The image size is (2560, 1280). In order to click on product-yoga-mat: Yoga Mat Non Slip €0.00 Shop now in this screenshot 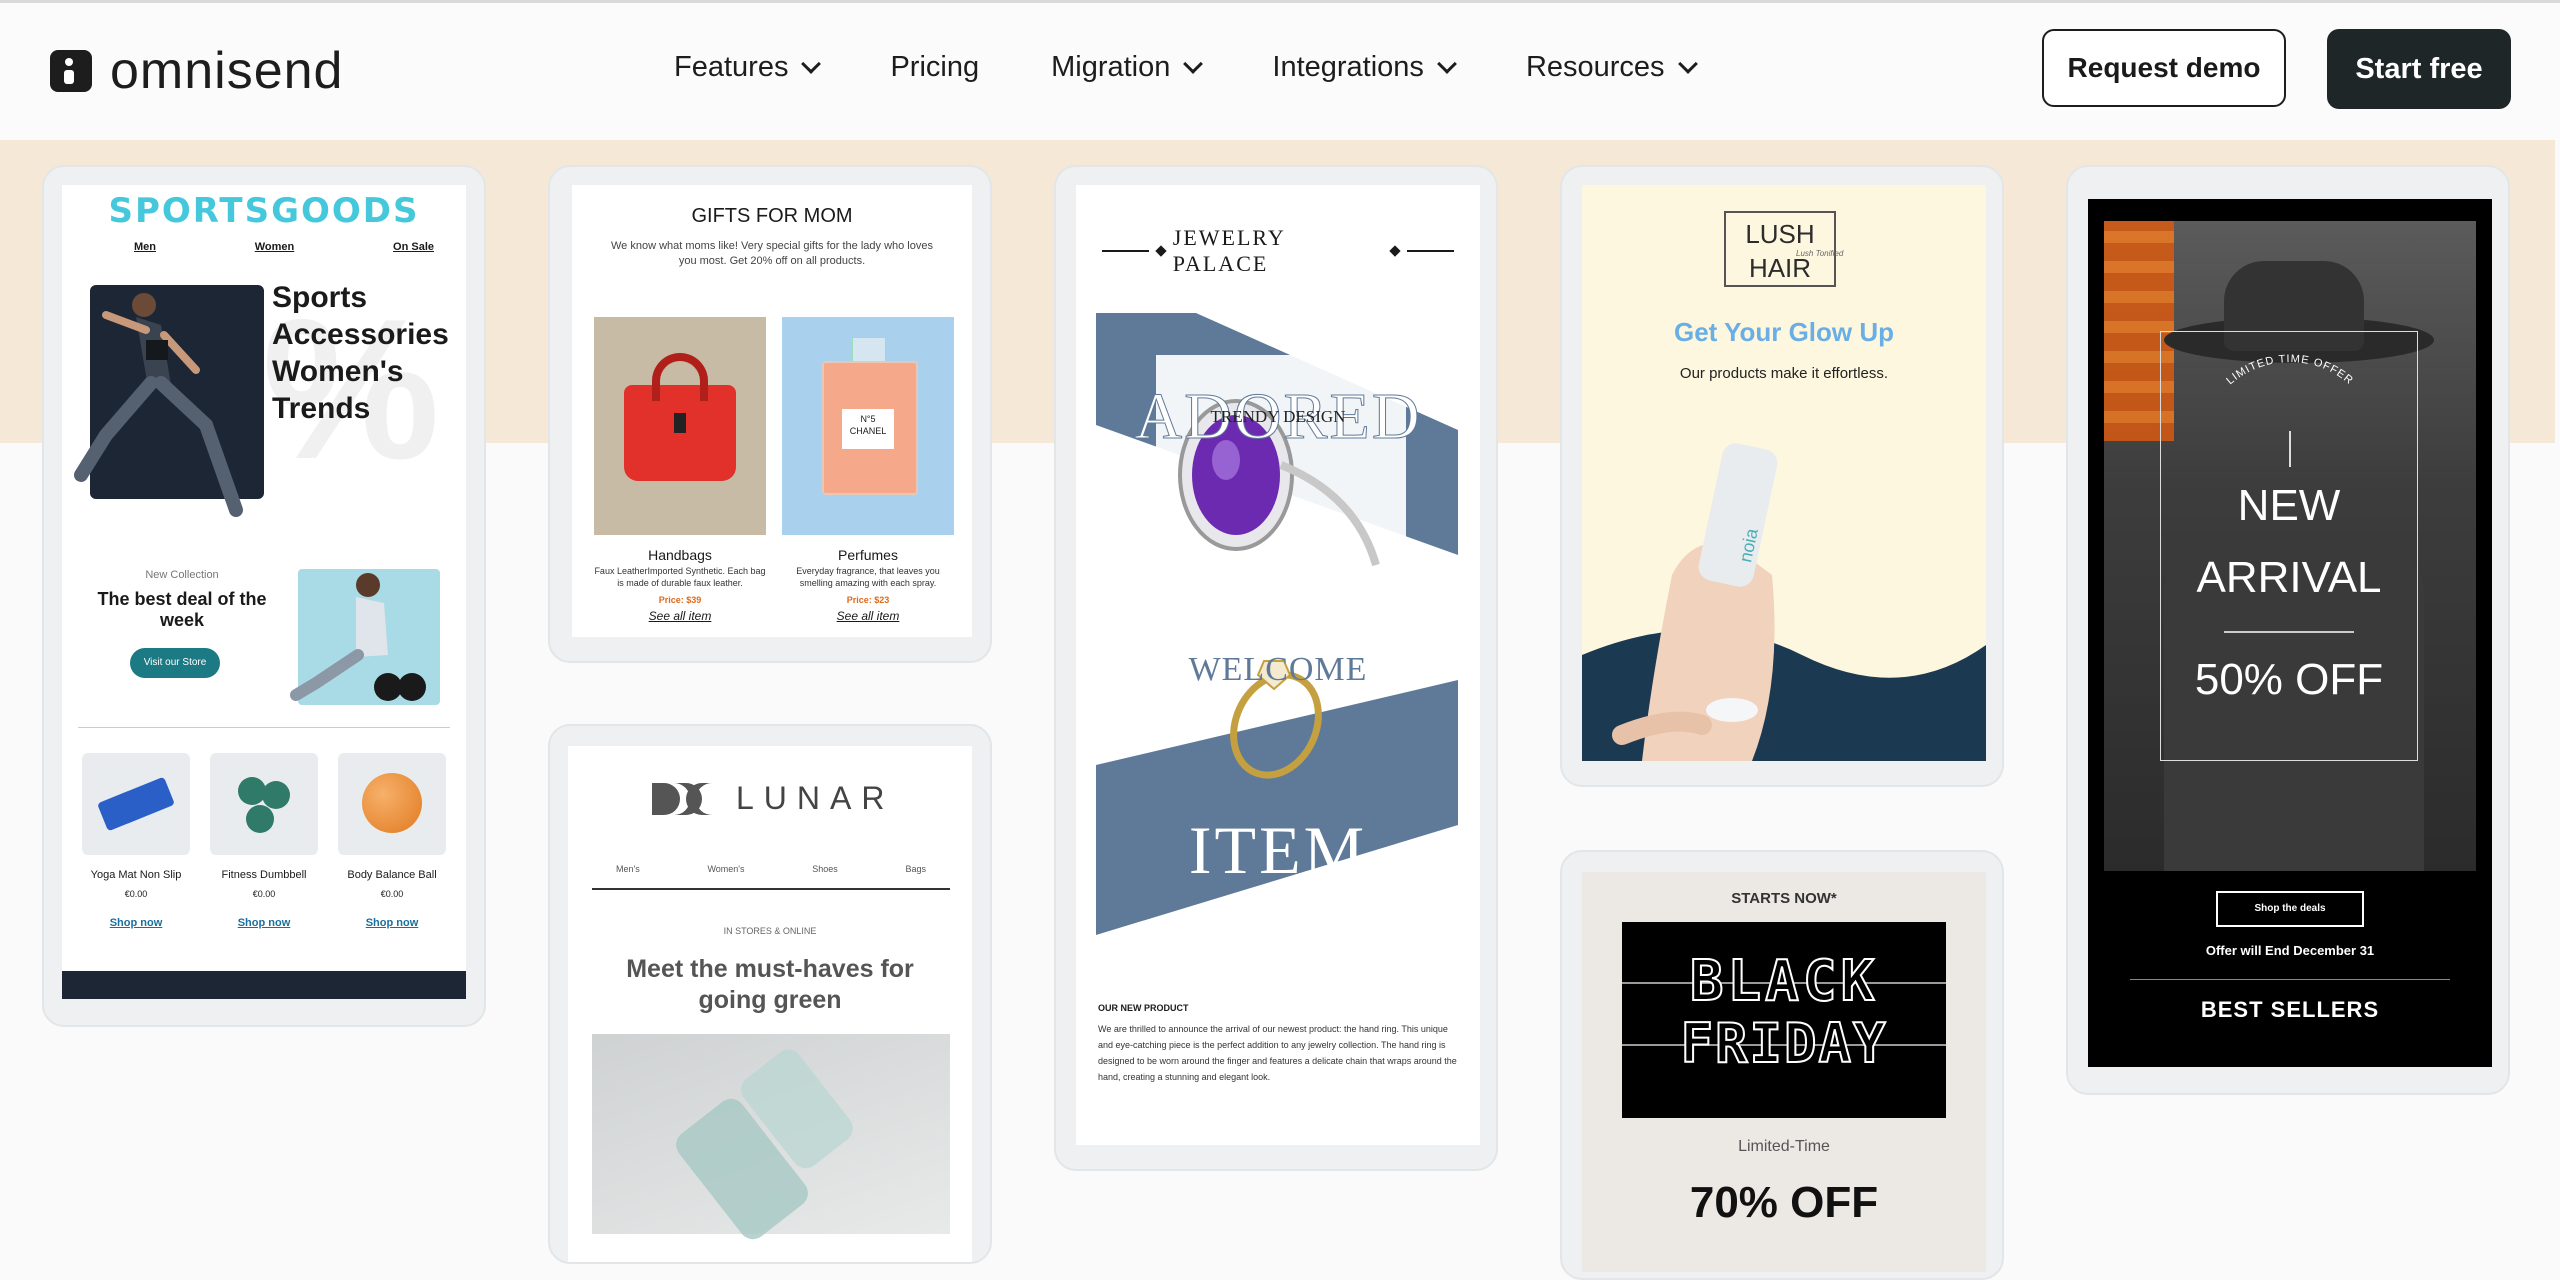, I will do `click(136, 841)`.